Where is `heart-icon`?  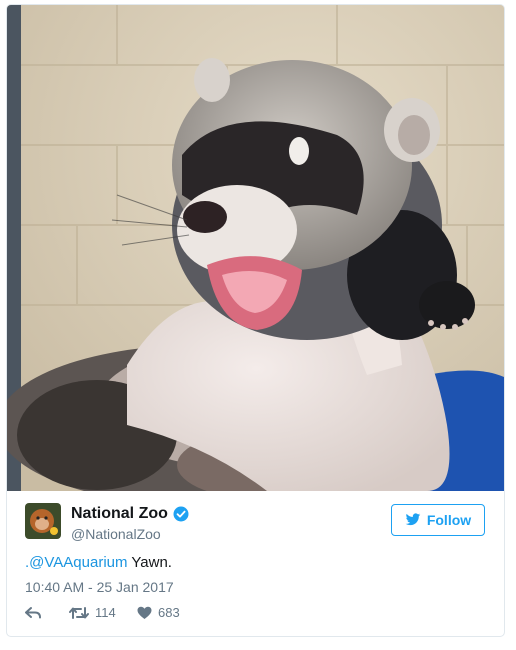
heart-icon is located at coordinates (144, 612).